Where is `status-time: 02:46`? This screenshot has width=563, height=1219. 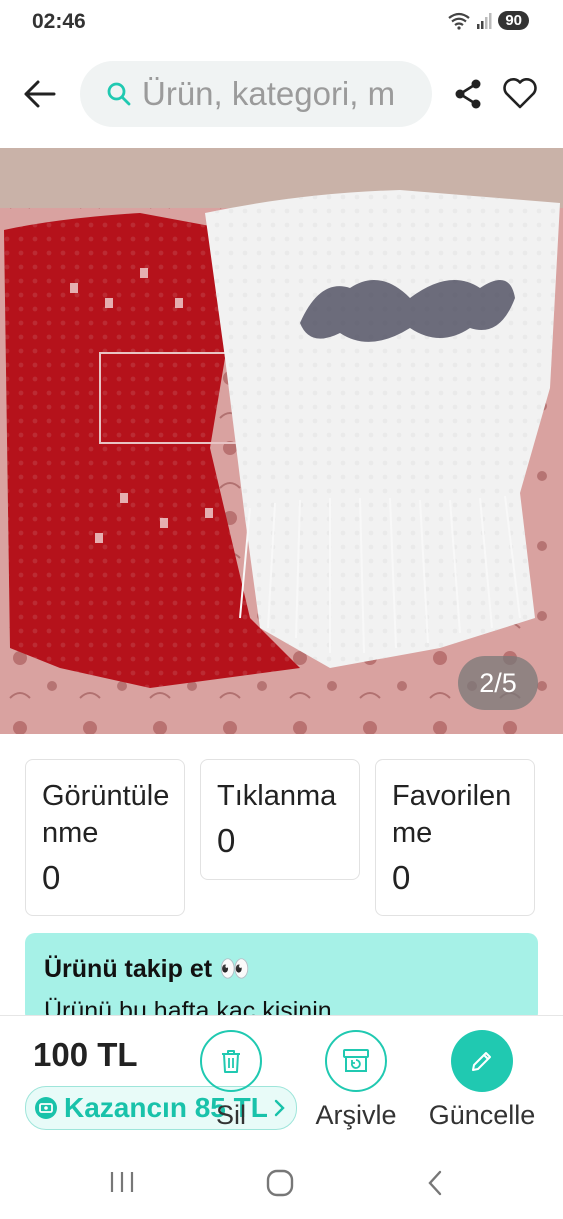 status-time: 02:46 is located at coordinates (59, 21).